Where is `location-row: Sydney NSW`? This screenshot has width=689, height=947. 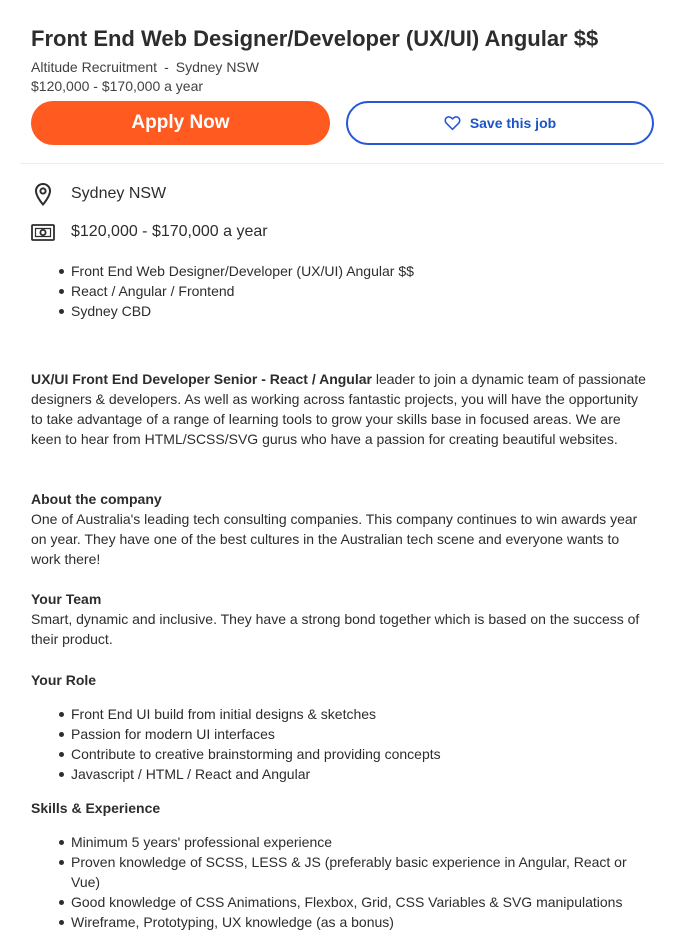 location-row: Sydney NSW is located at coordinates (98, 194).